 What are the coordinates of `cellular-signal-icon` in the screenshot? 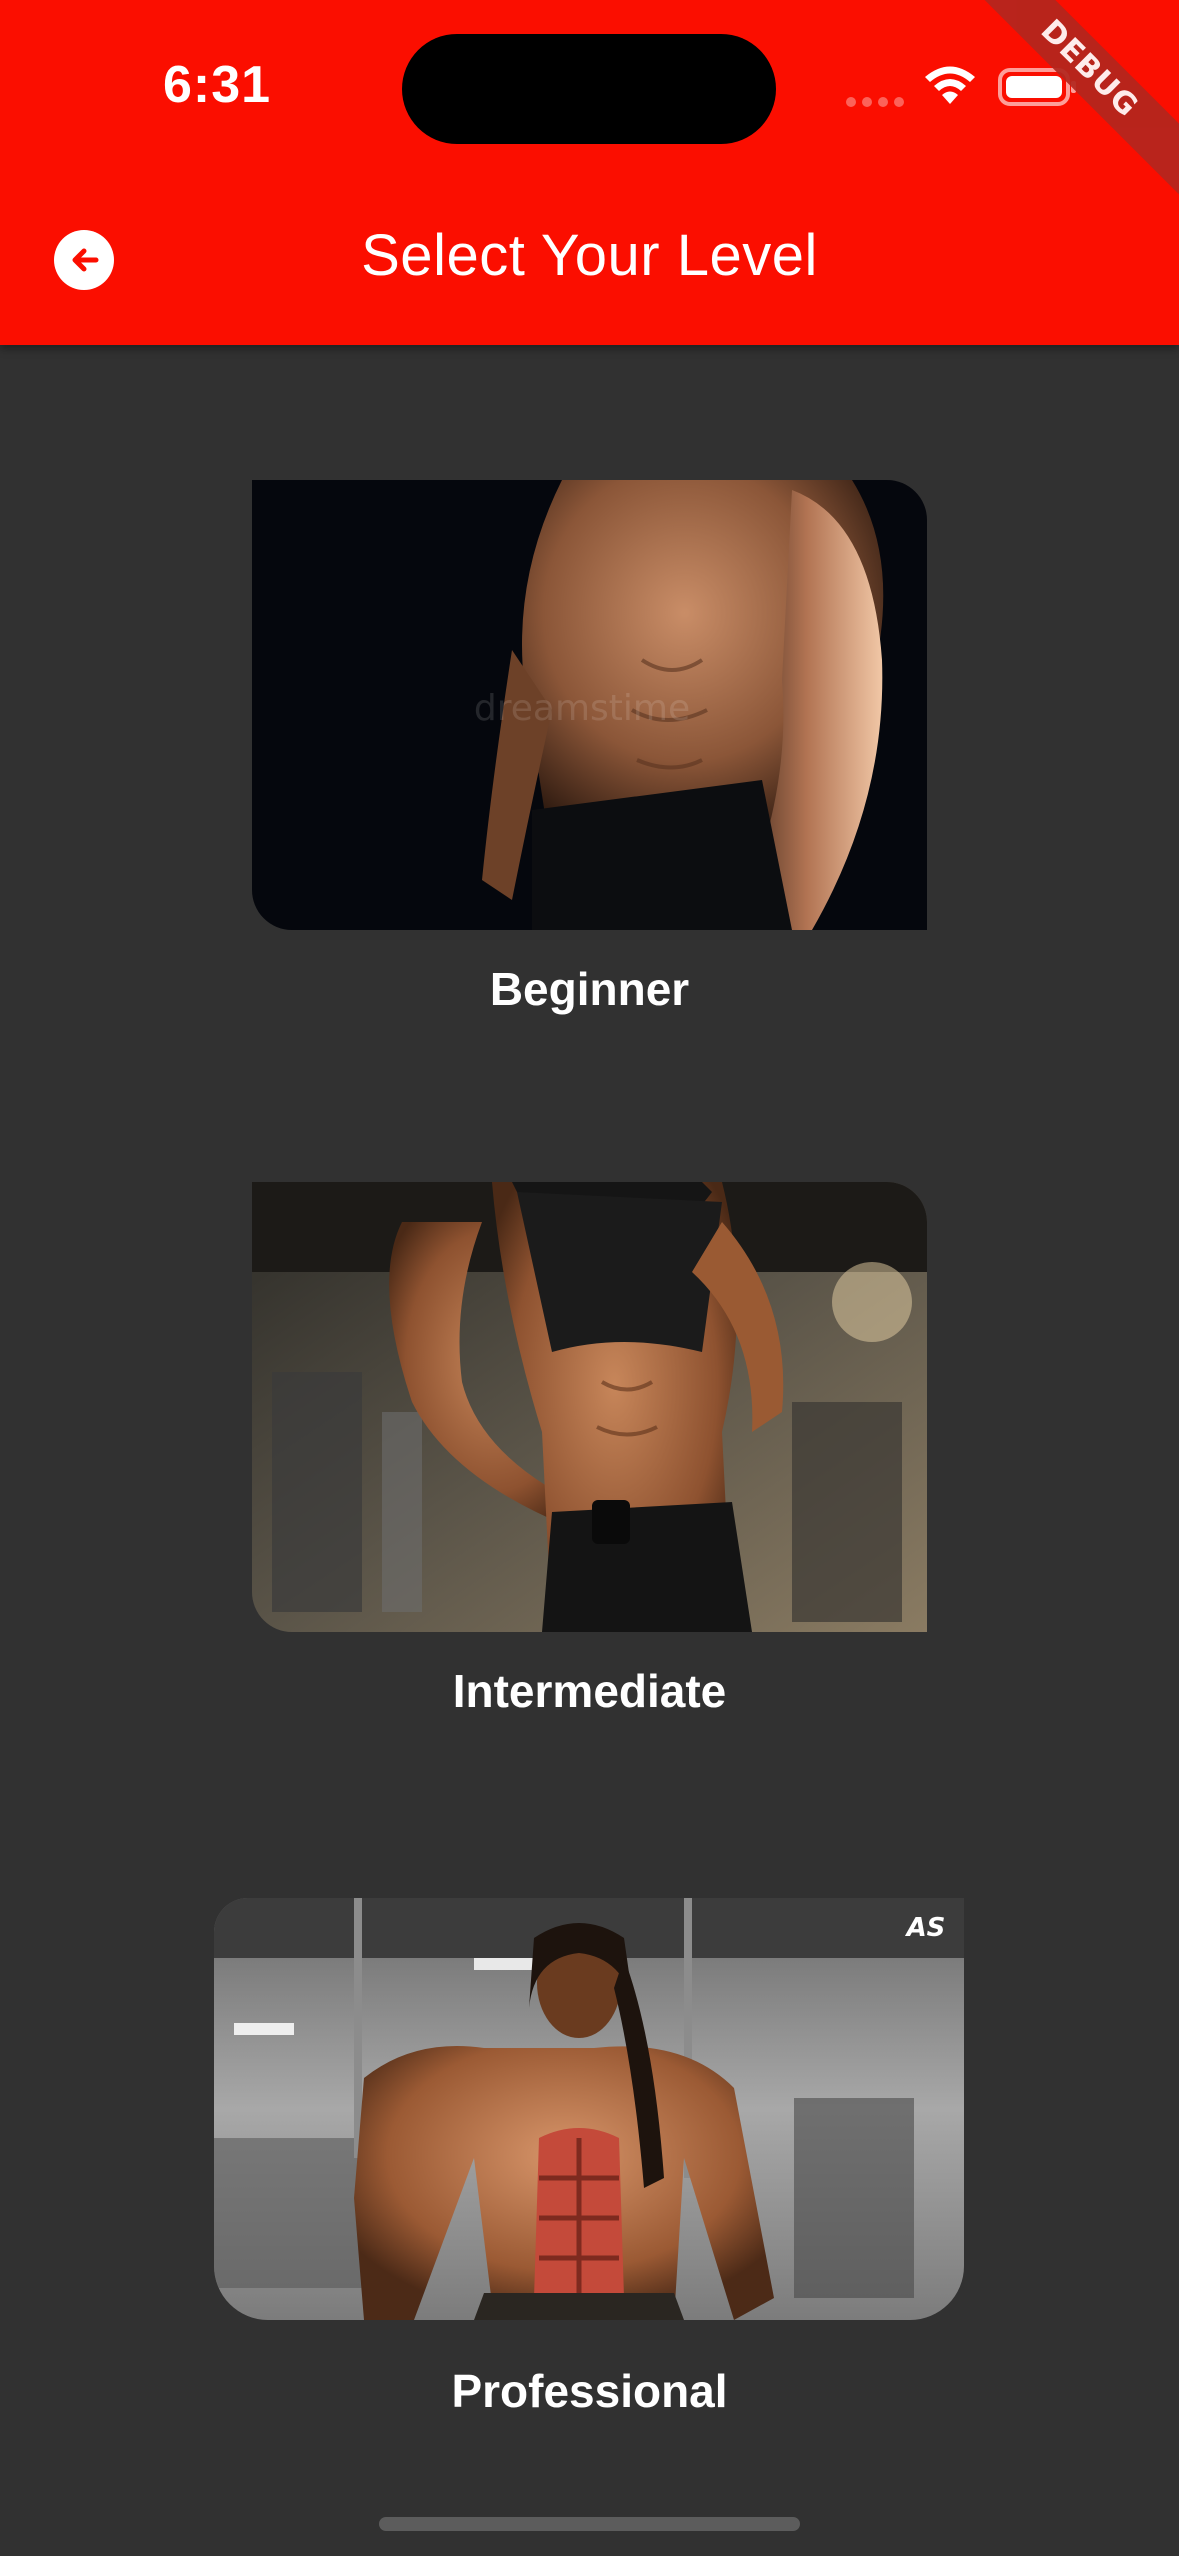 It's located at (875, 102).